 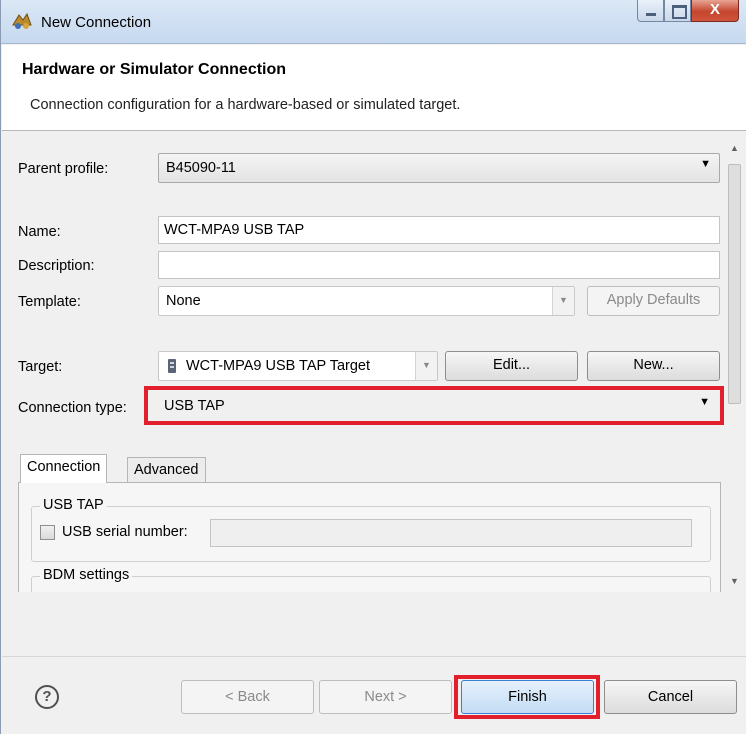 I want to click on next-button: Next >, so click(x=385, y=697).